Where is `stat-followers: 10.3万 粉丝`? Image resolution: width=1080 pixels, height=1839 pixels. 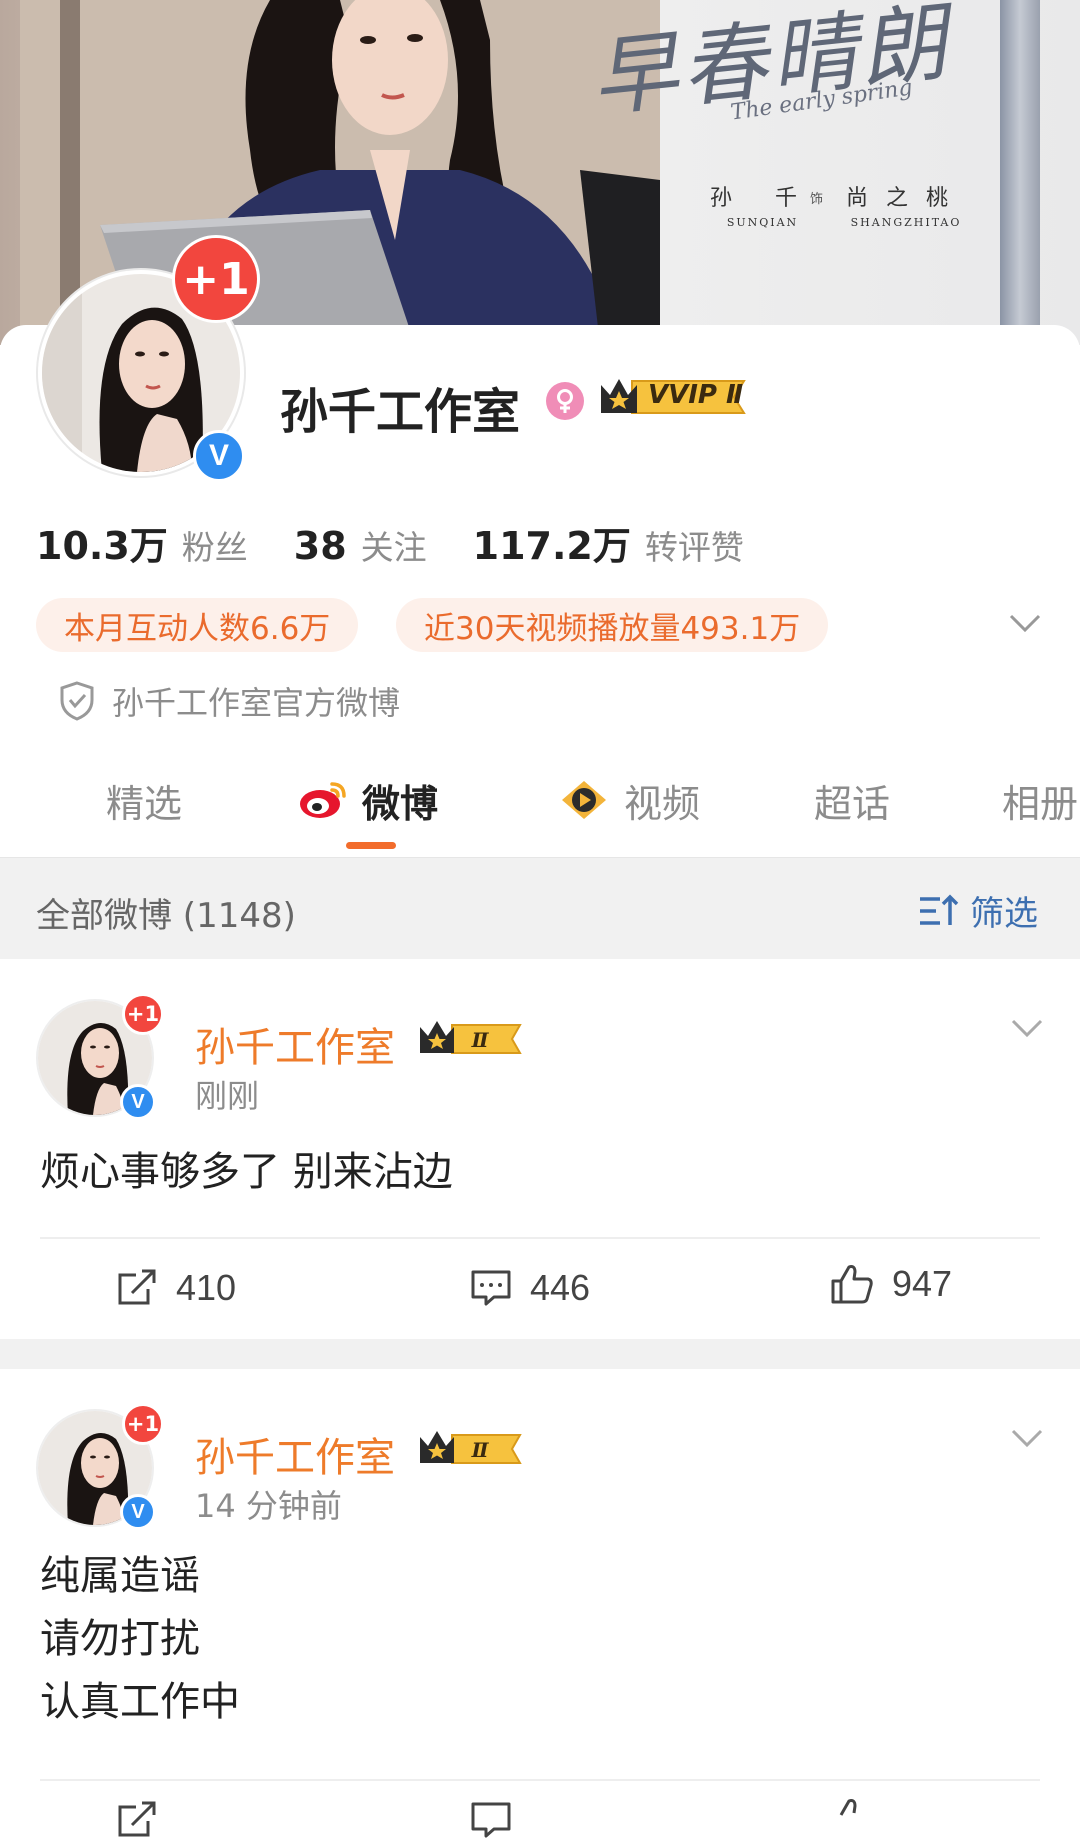
stat-followers: 10.3万 粉丝 is located at coordinates (142, 542).